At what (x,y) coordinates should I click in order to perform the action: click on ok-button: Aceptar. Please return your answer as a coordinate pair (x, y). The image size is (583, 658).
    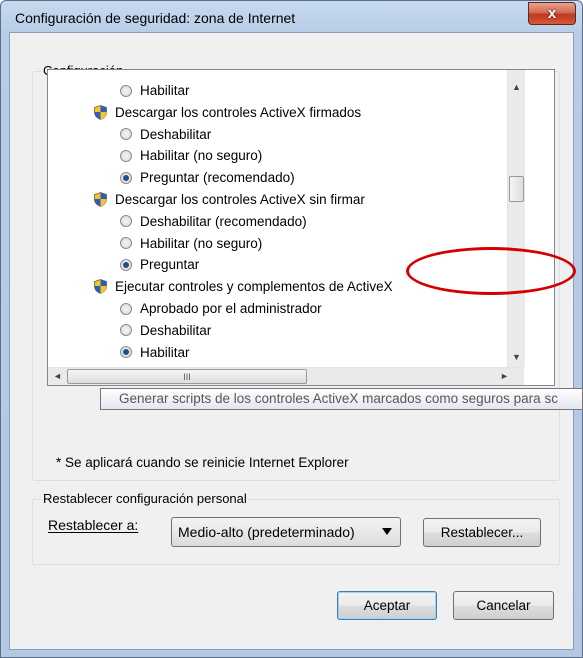
    Looking at the image, I should click on (387, 605).